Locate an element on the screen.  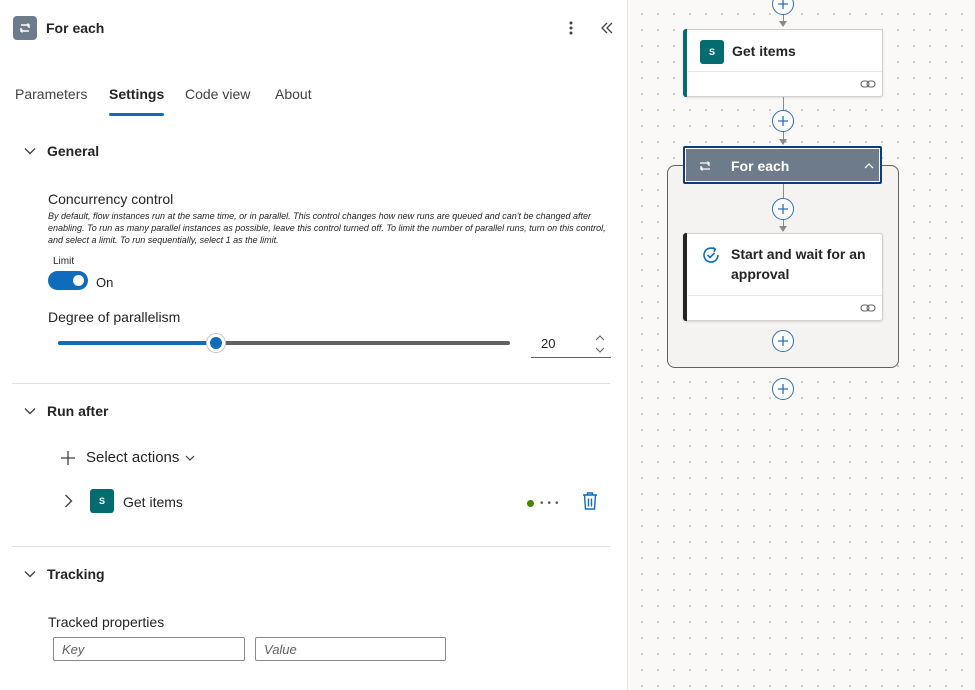
tab-code-view: Code view is located at coordinates (217, 94).